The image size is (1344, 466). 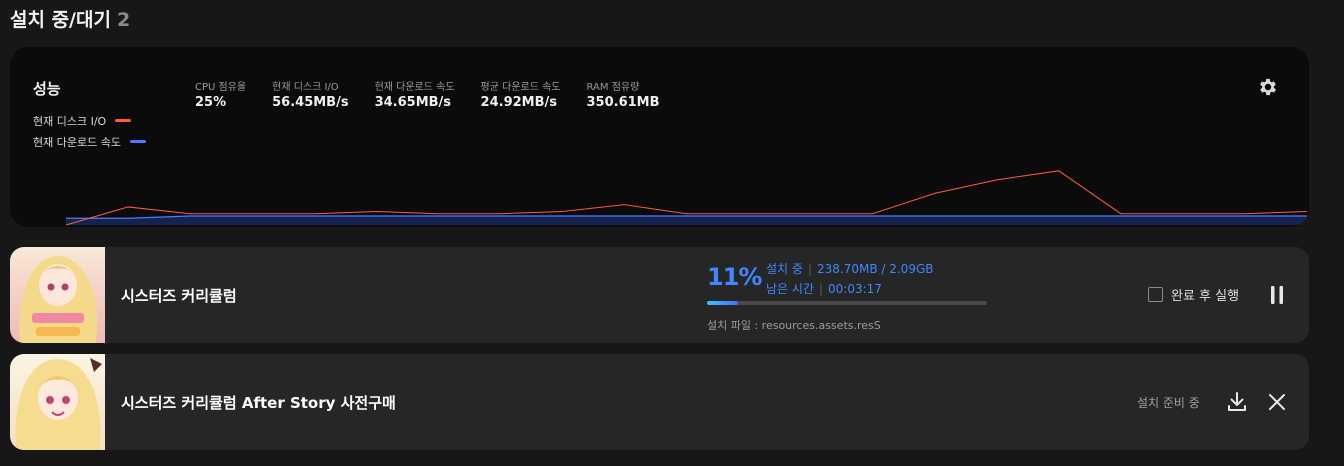 I want to click on series-area-download-speed, so click(x=686, y=220).